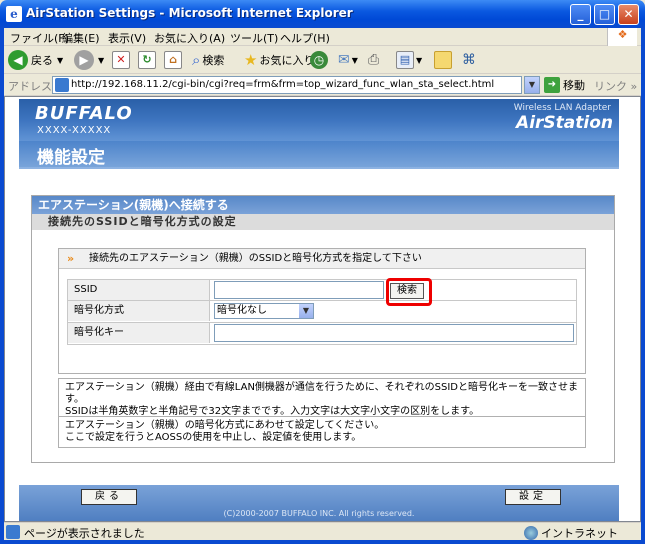  I want to click on menu-favorites: お気に入り(A), so click(189, 38).